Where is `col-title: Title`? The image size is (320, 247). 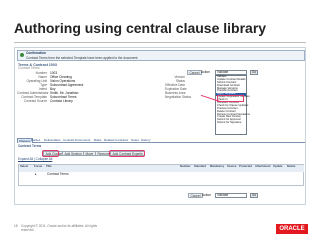
col-title: Title is located at coordinates (112, 168).